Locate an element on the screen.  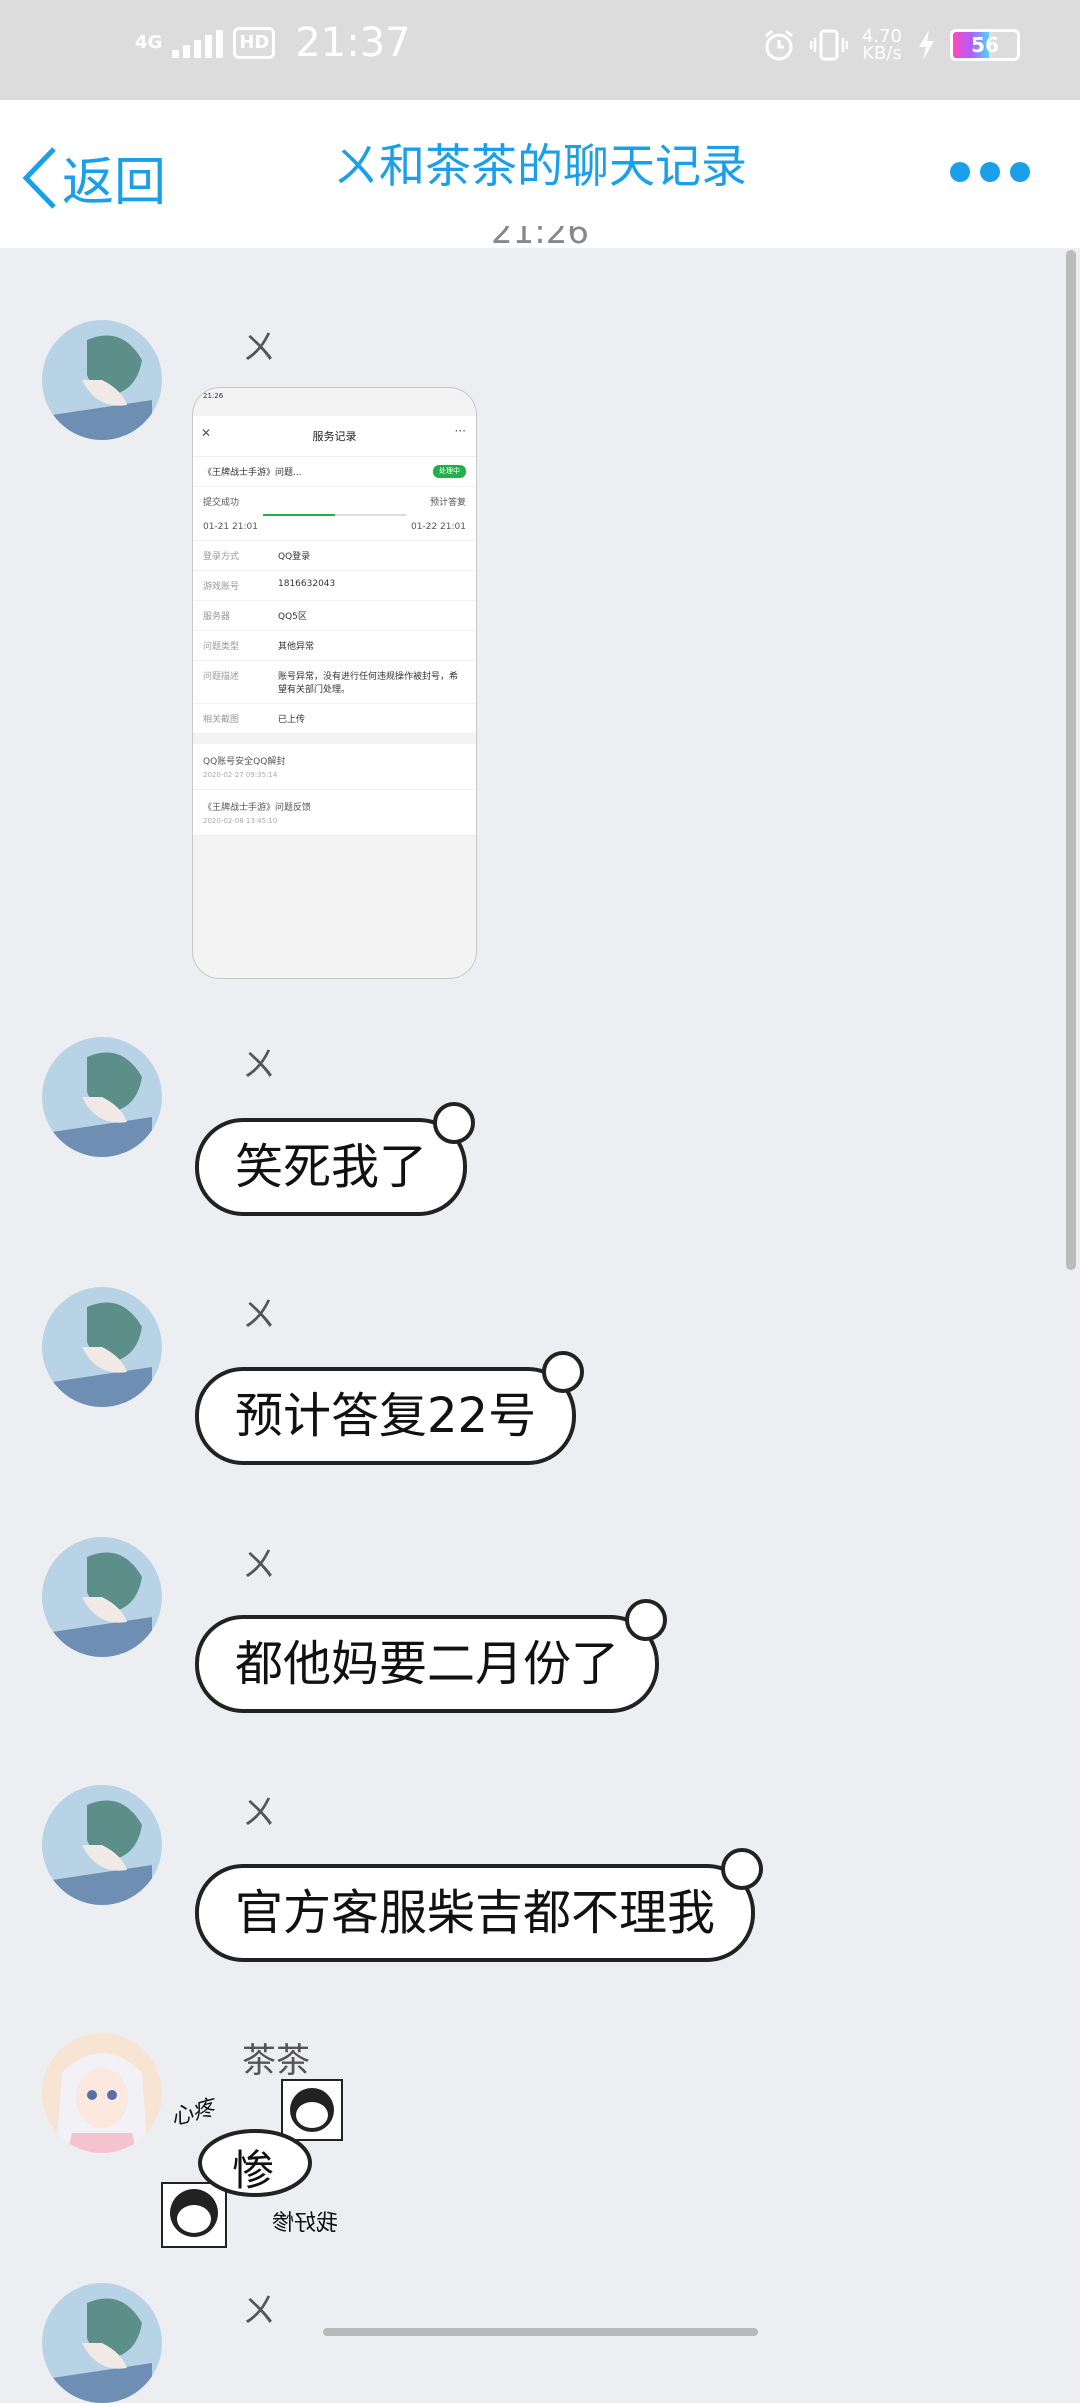
info-key: 登录方式 is located at coordinates (221, 557).